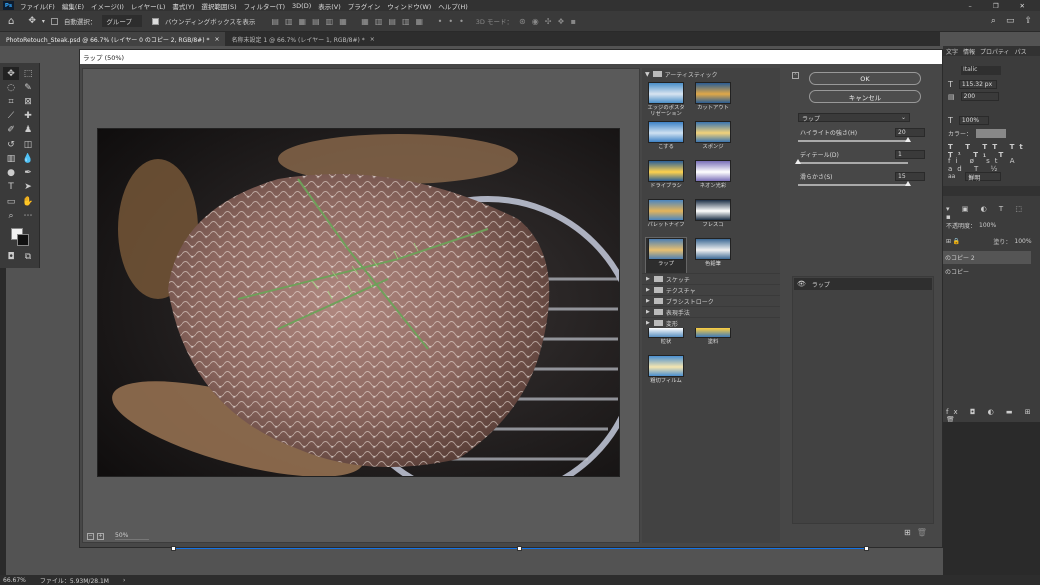 Image resolution: width=1040 pixels, height=585 pixels. Describe the element at coordinates (302, 39) in the screenshot. I see `tab-untitled: 名称未設定 1 @ 66.7% (レイヤー 1, RGB/8#) * ×` at that location.